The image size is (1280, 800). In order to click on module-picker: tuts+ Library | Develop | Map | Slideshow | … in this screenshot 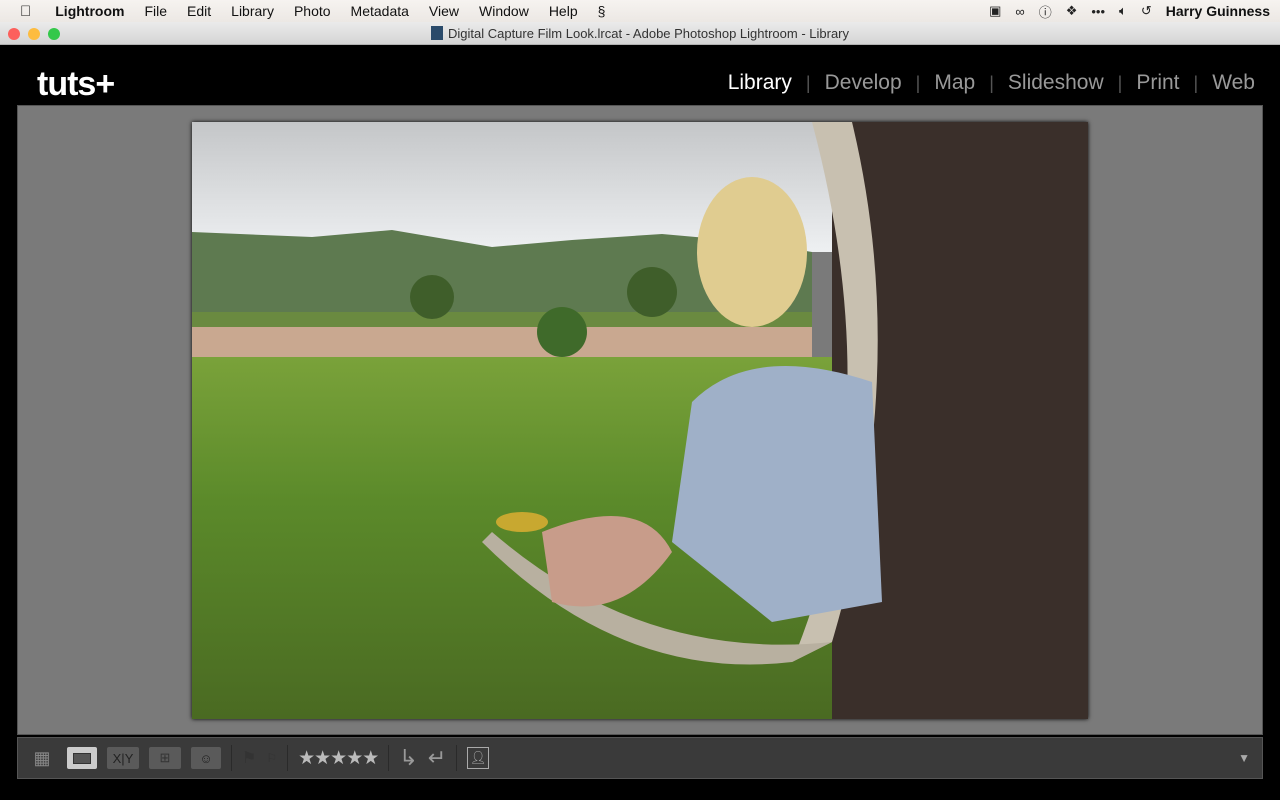, I will do `click(640, 75)`.